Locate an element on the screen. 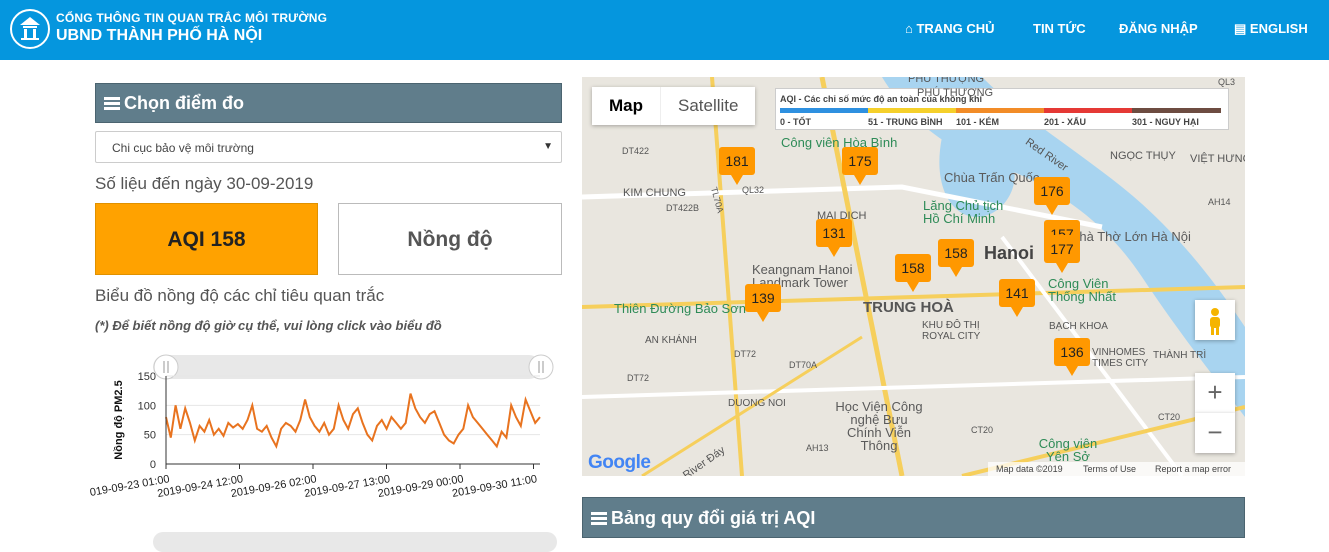  aqi-marker: 131 is located at coordinates (834, 238).